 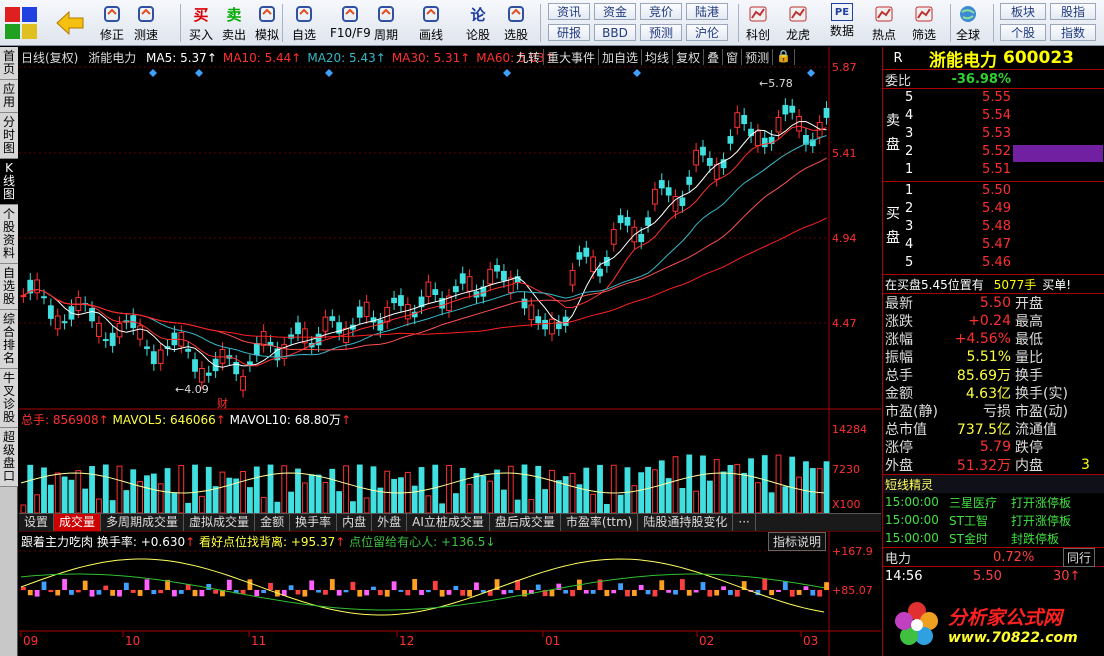 What do you see at coordinates (1073, 32) in the screenshot?
I see `market-button-指数: 指数` at bounding box center [1073, 32].